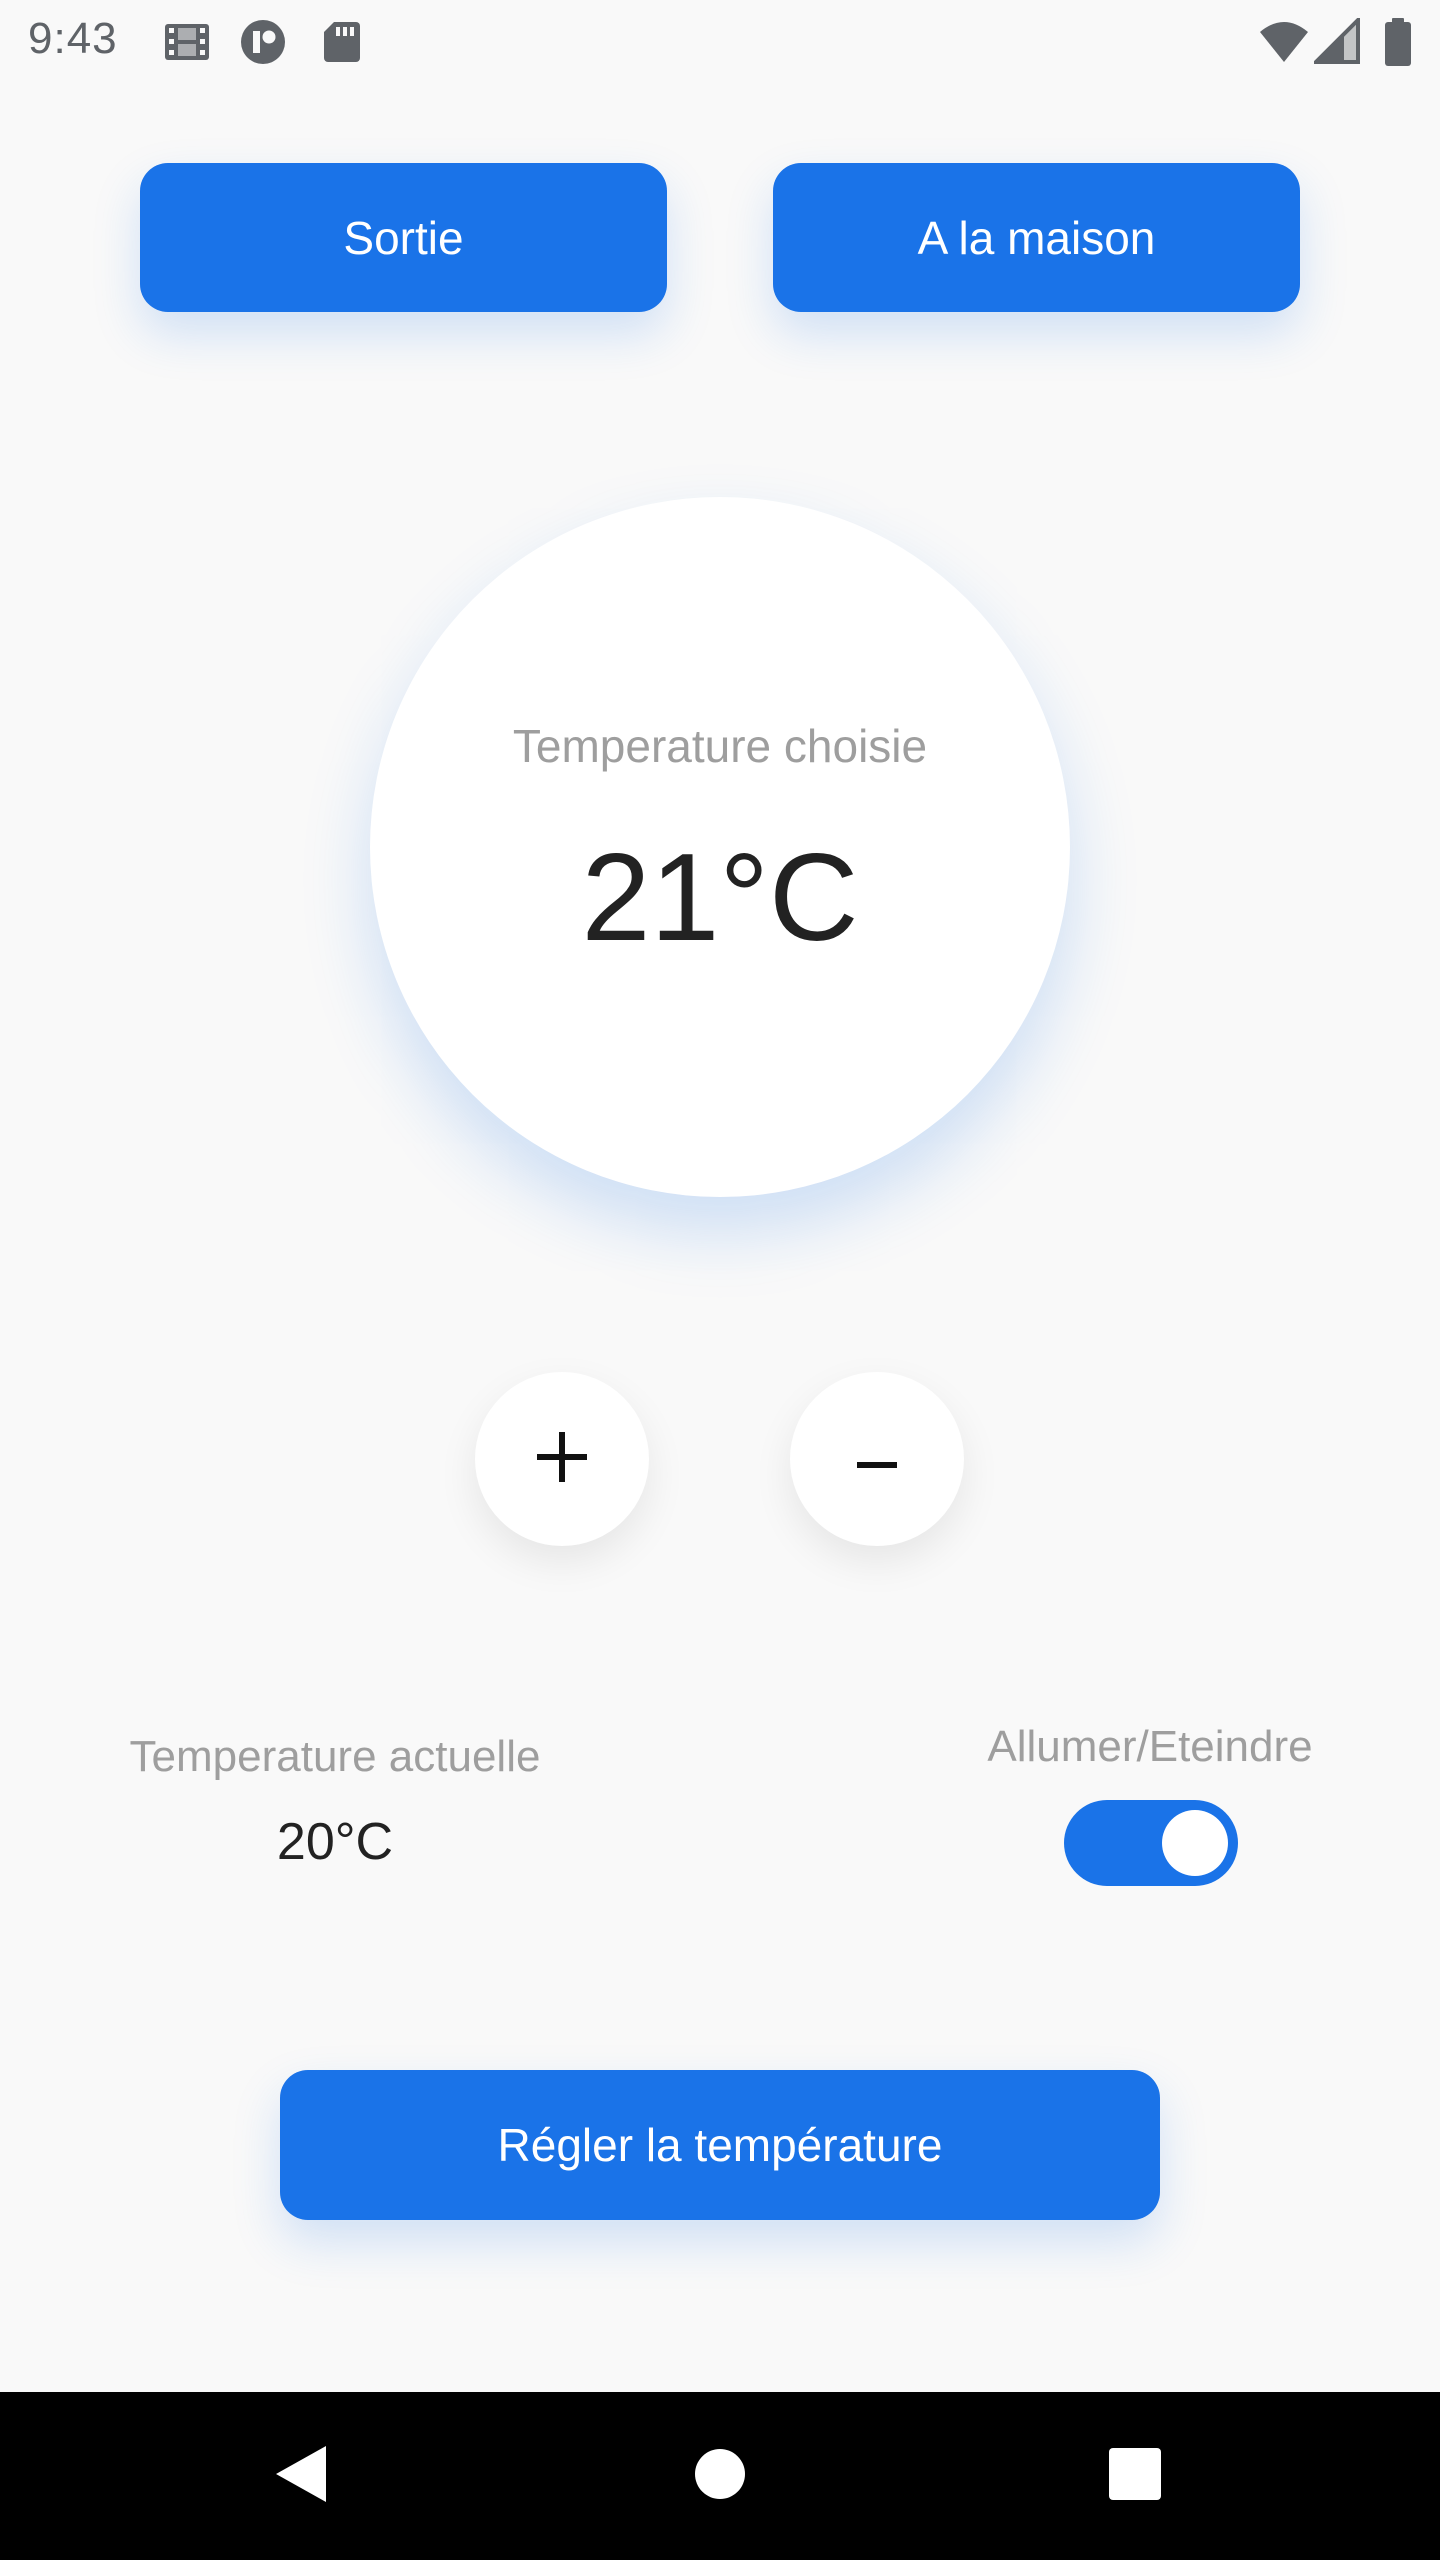  I want to click on power-toggle-knob, so click(1195, 1843).